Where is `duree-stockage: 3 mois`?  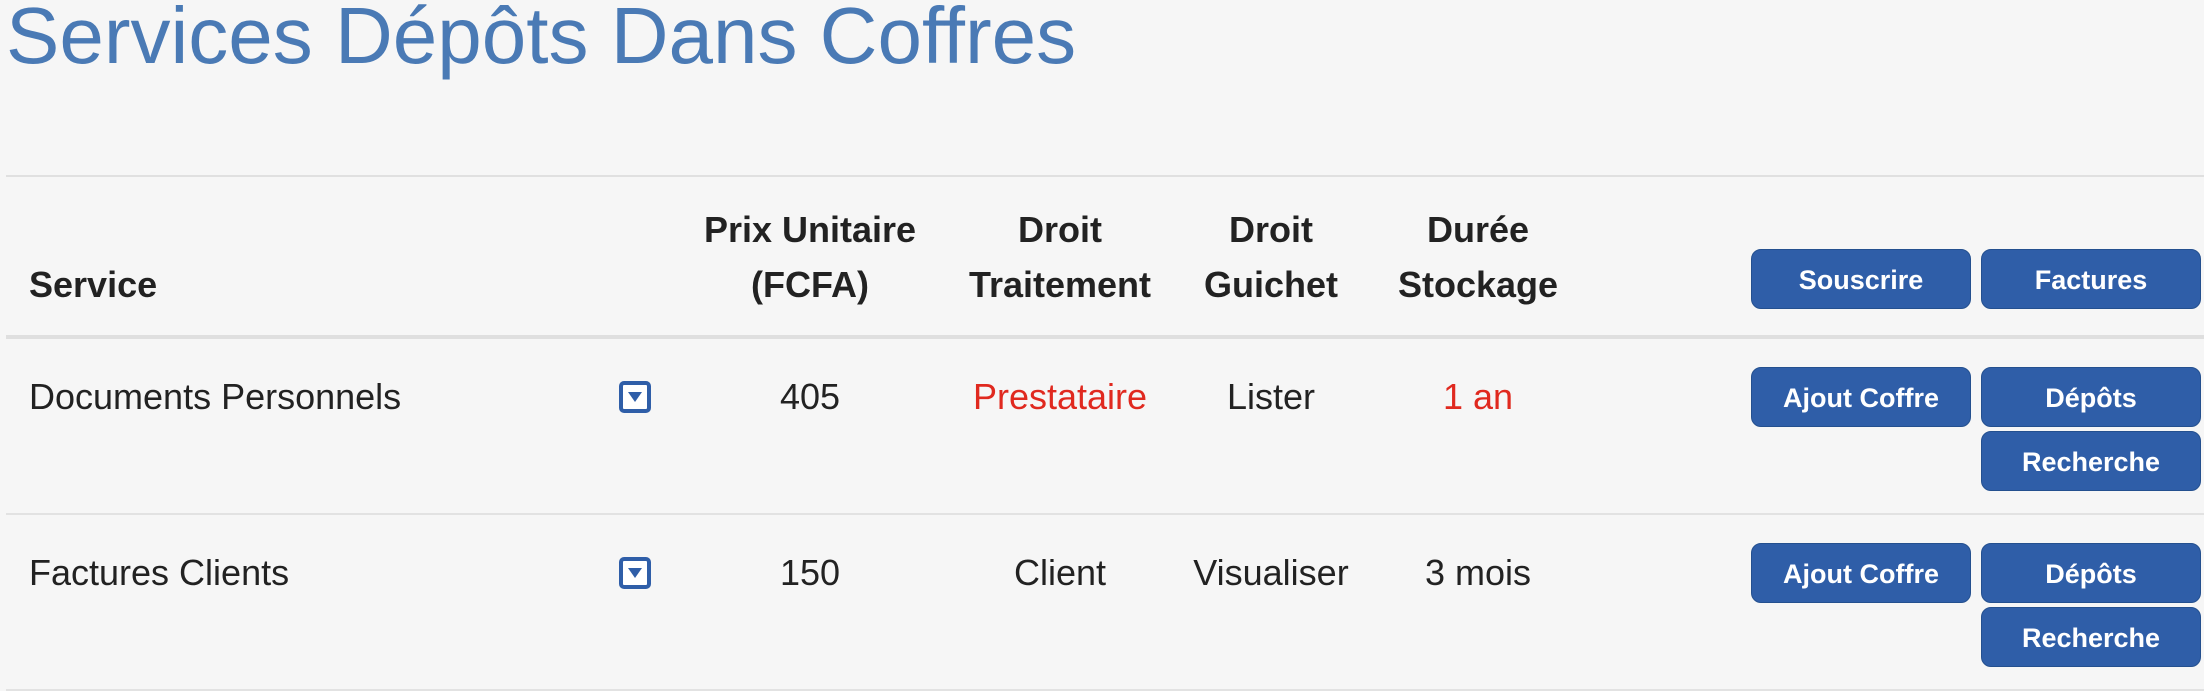
duree-stockage: 3 mois is located at coordinates (1478, 572).